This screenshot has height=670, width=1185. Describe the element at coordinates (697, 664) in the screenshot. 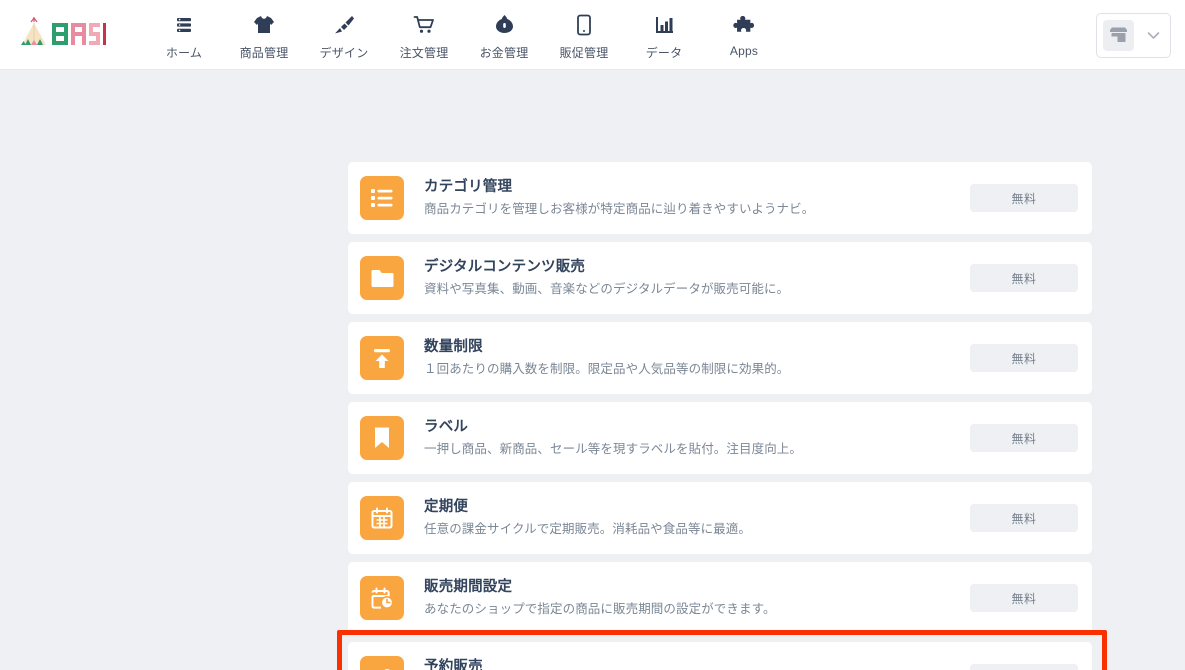

I see `app-text: 予約販売 あなたのショップで予約商品の販売ができます。` at that location.